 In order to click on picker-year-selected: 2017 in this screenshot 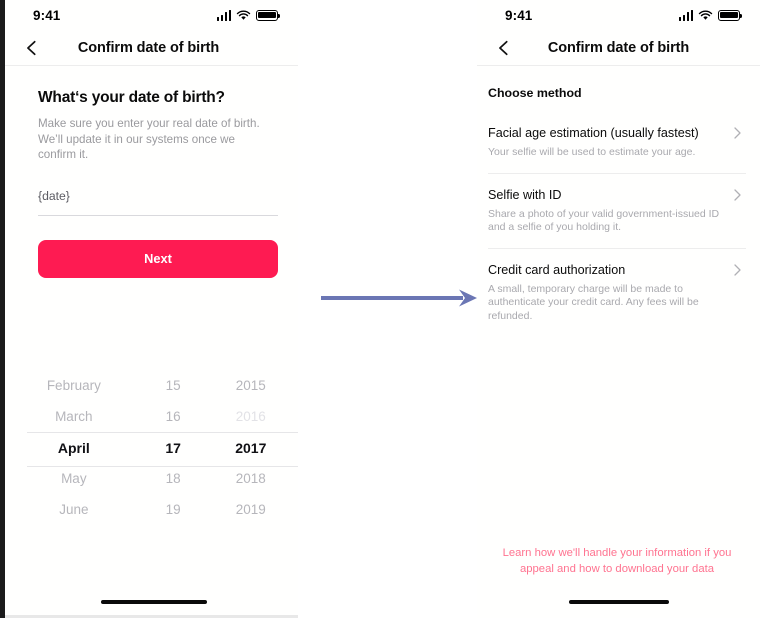, I will do `click(251, 448)`.